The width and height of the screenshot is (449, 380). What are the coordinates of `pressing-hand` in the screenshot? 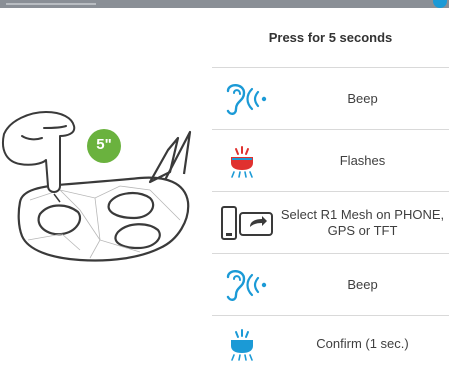 It's located at (39, 152).